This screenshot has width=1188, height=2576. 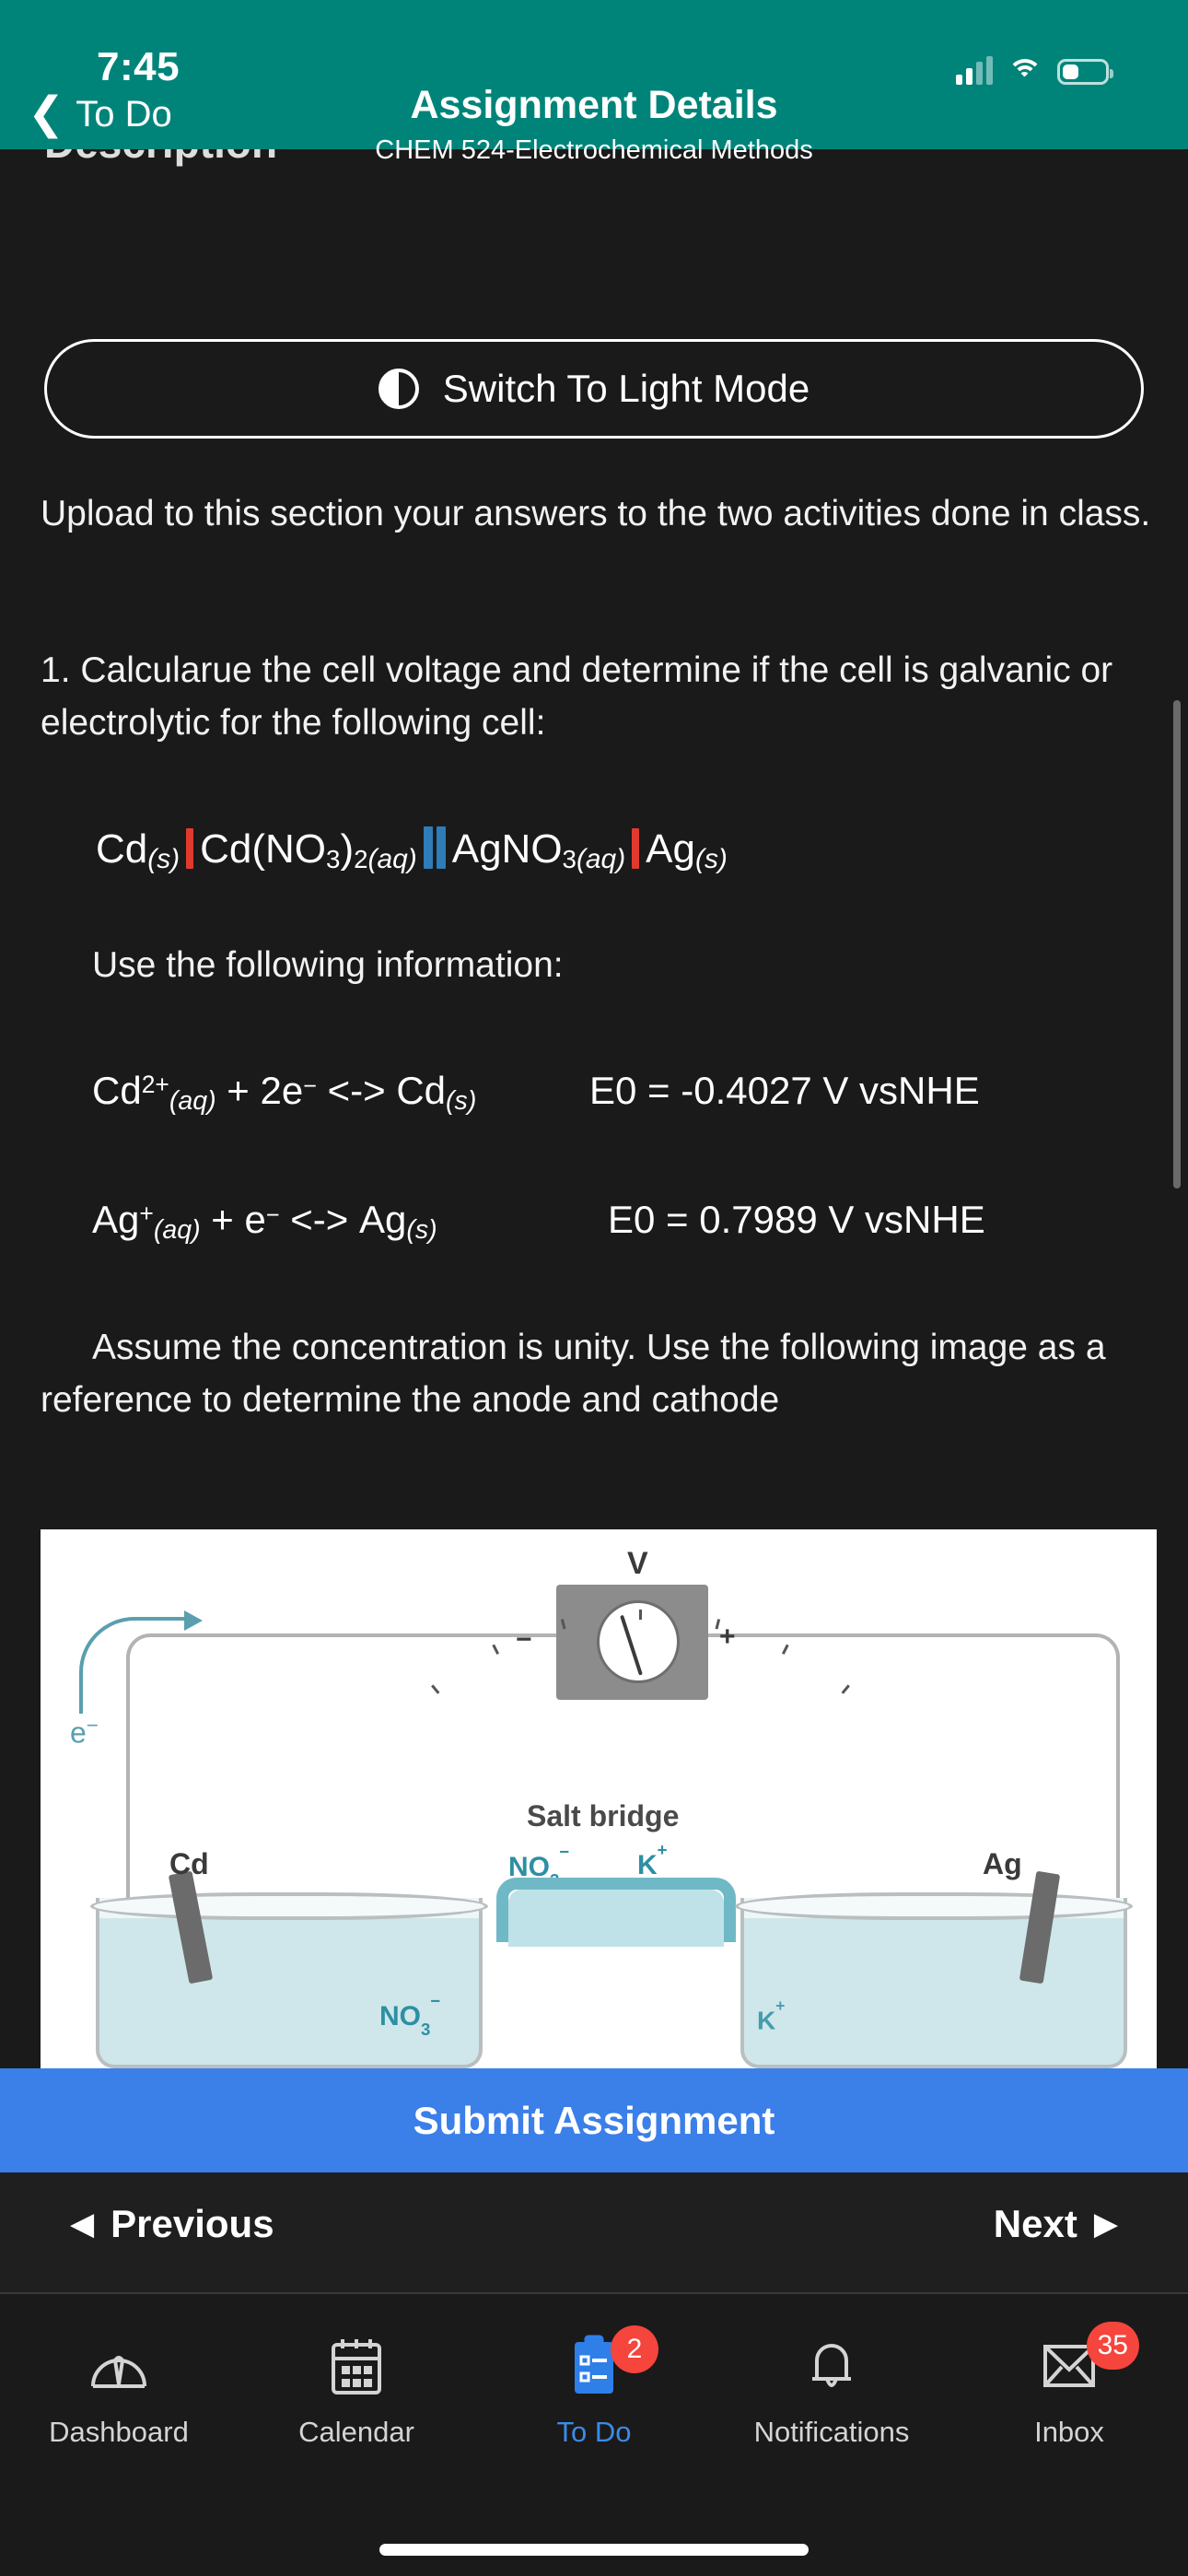 I want to click on next-assignment-button: Next ▶, so click(x=1056, y=2224).